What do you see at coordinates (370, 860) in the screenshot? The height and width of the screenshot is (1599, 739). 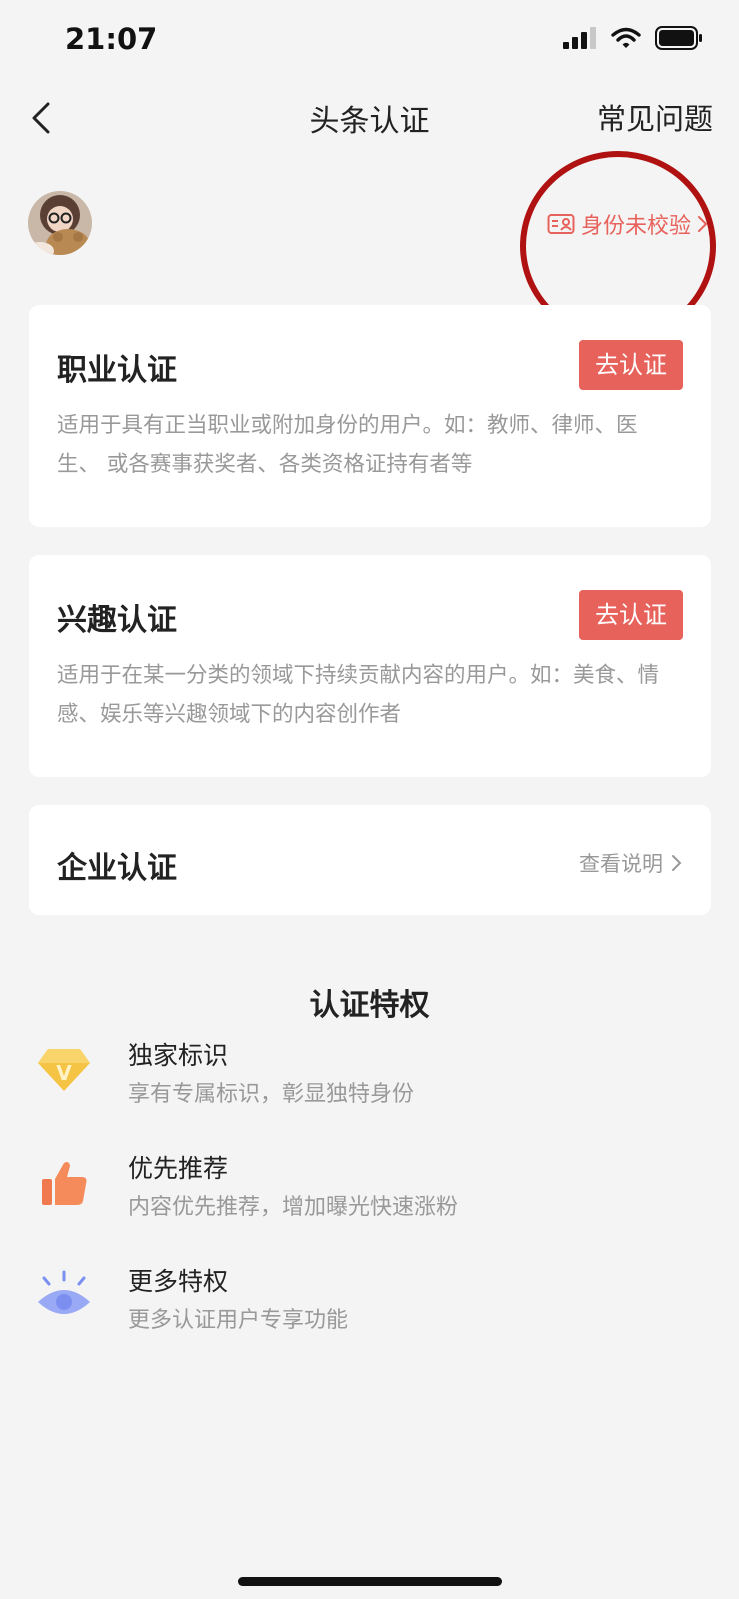 I see `card-enterprise-certification: 企业认证 查看说明` at bounding box center [370, 860].